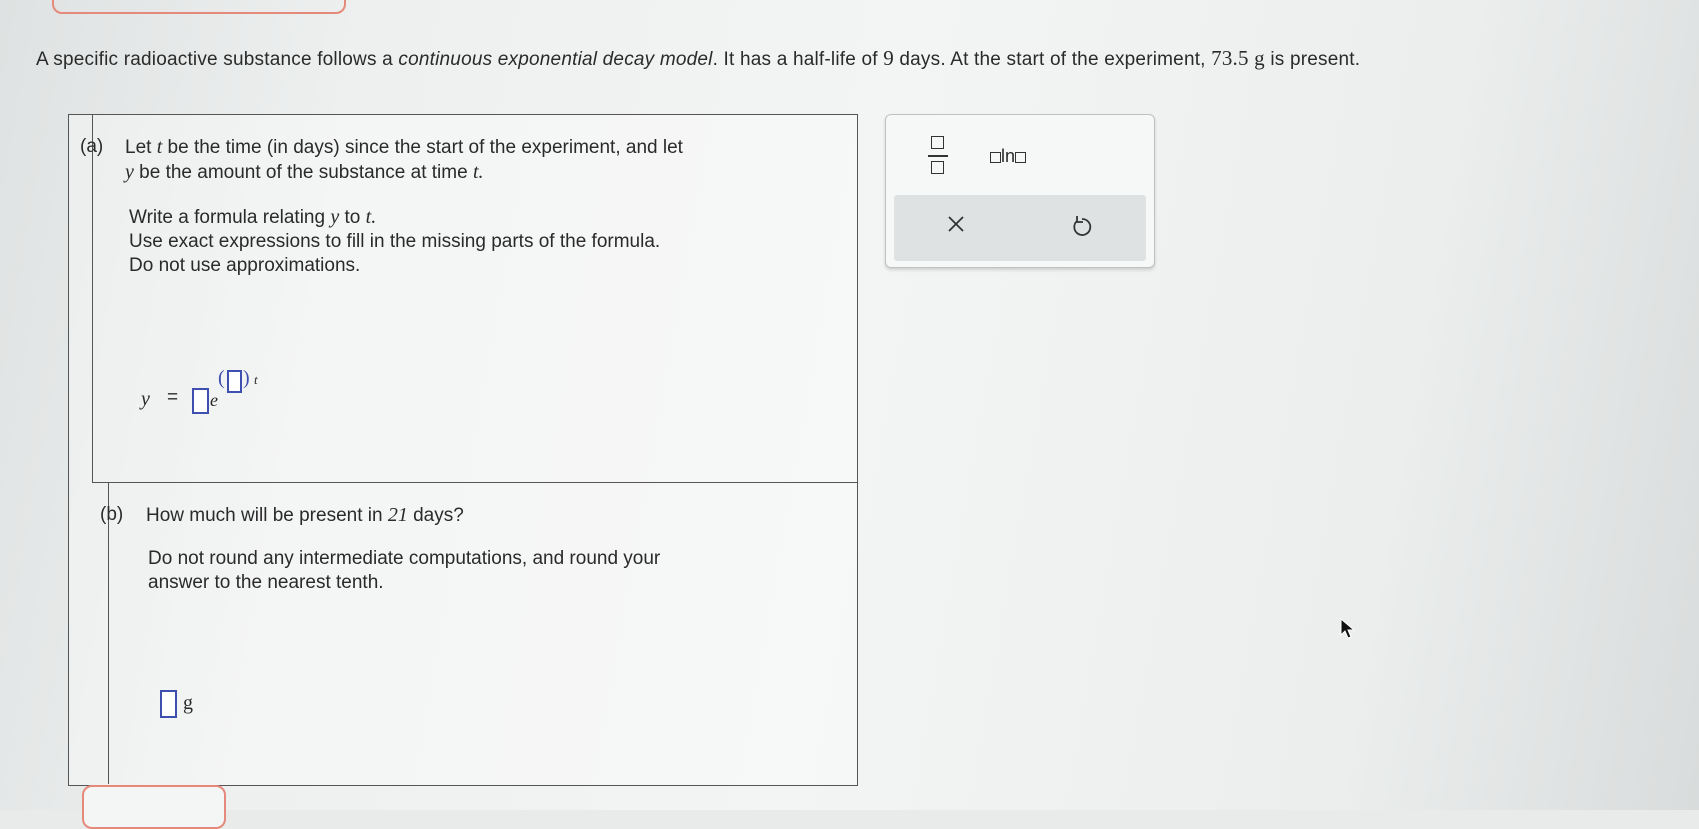 This screenshot has width=1699, height=829. Describe the element at coordinates (92, 298) in the screenshot. I see `part-a-border` at that location.